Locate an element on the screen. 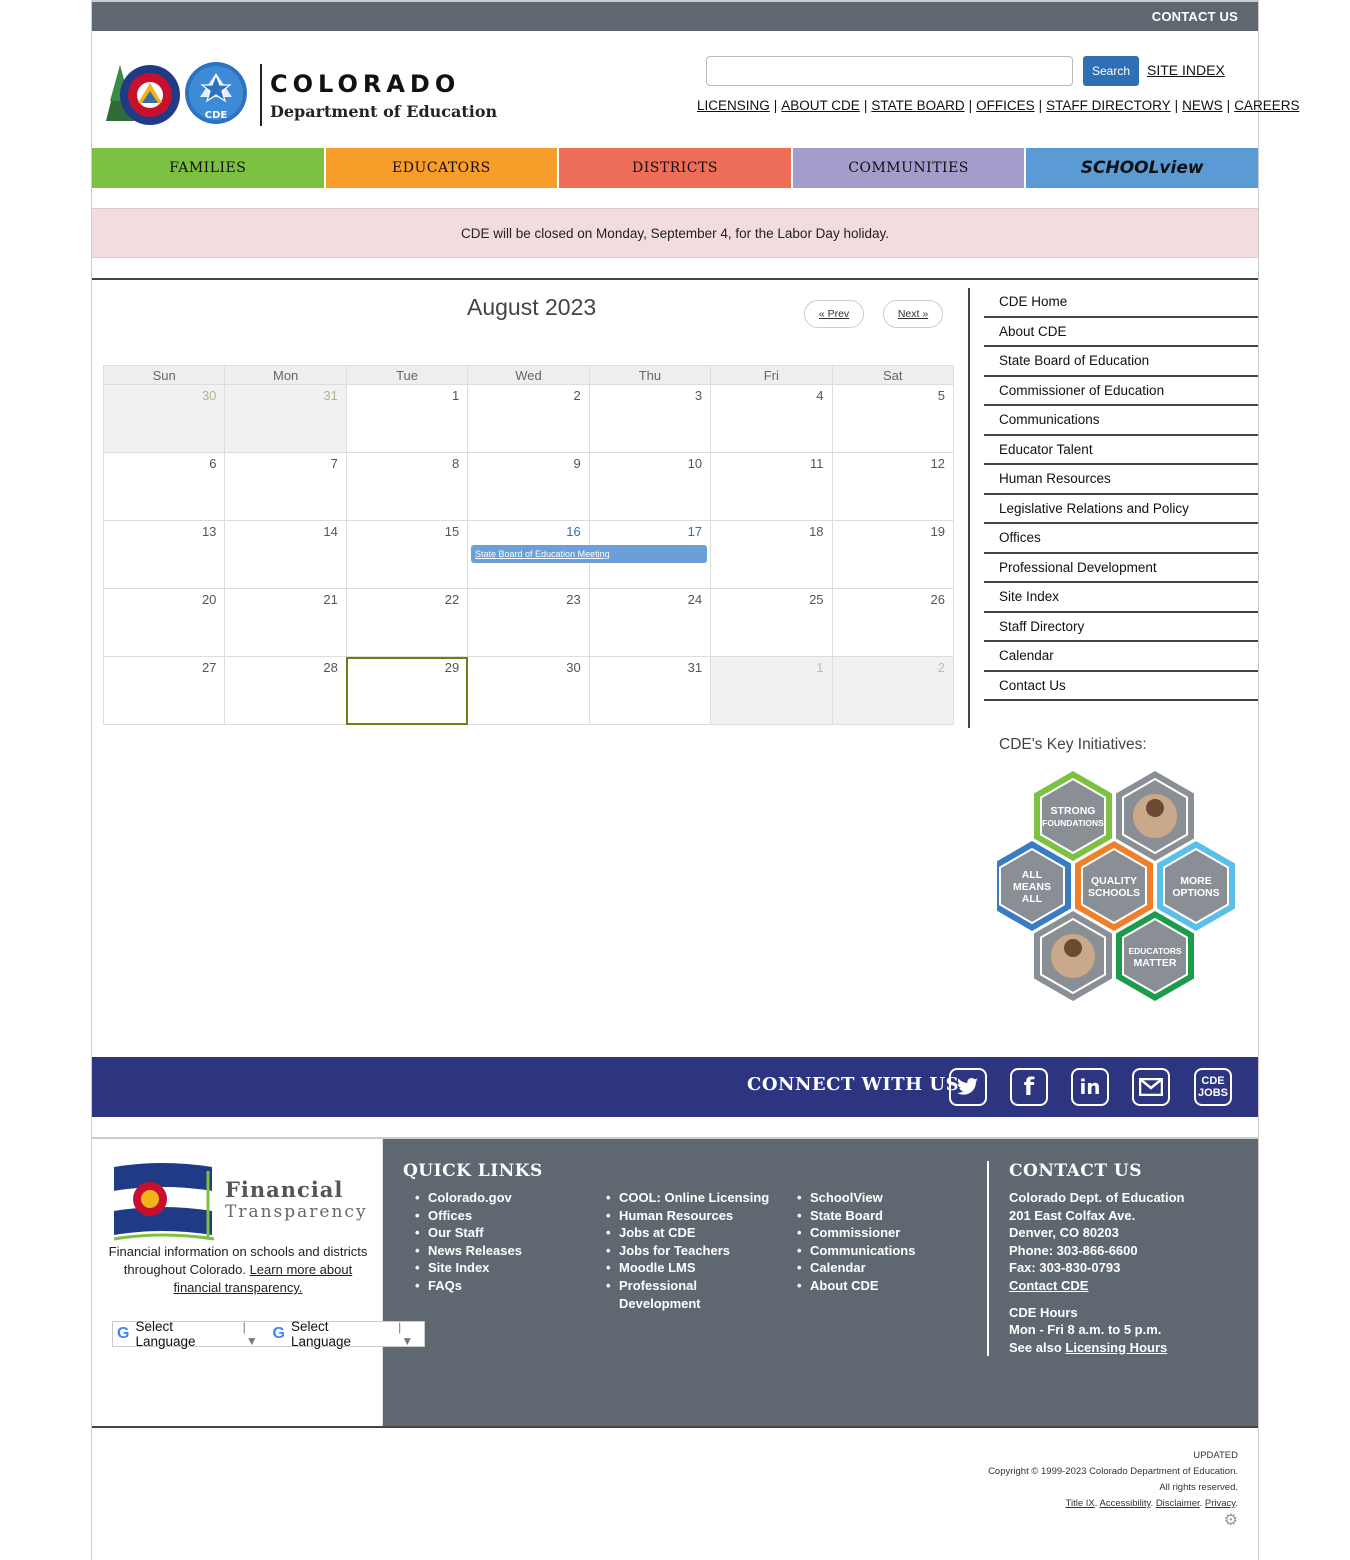 The width and height of the screenshot is (1350, 1560). calendar-day: 5 is located at coordinates (893, 418).